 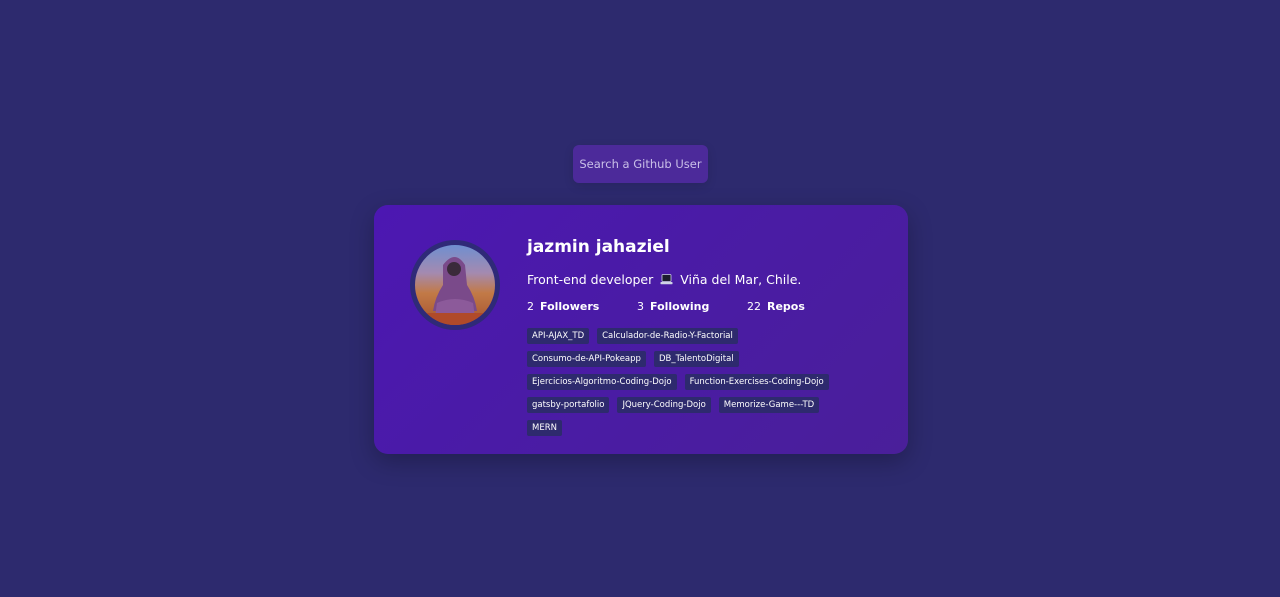 I want to click on repo-tag: Function-Exercises-Coding-Dojo, so click(x=756, y=382).